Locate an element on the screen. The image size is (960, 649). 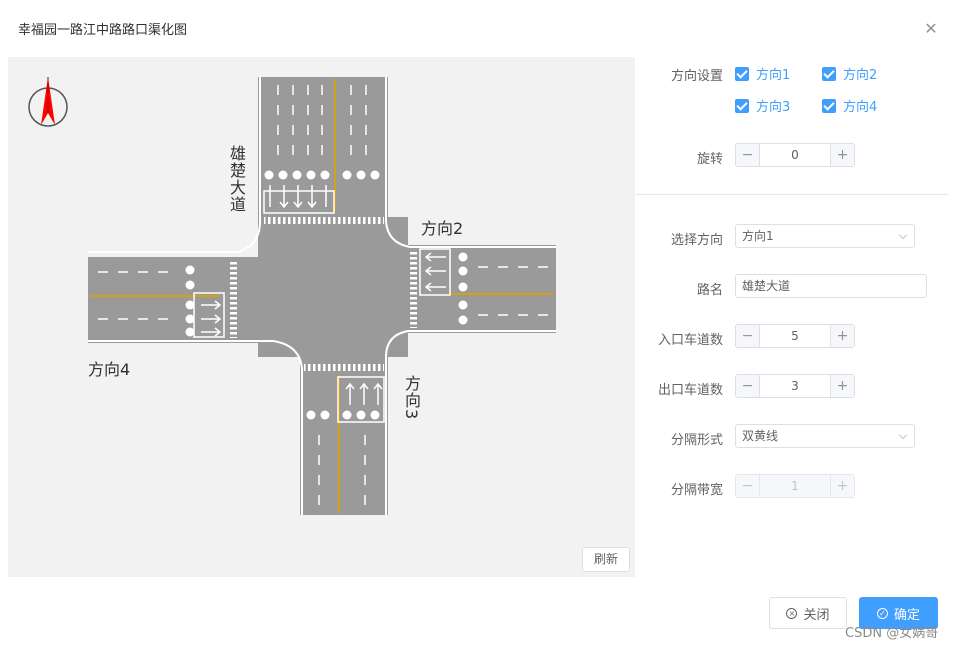
separation-label: 分隔形式 is located at coordinates (696, 440).